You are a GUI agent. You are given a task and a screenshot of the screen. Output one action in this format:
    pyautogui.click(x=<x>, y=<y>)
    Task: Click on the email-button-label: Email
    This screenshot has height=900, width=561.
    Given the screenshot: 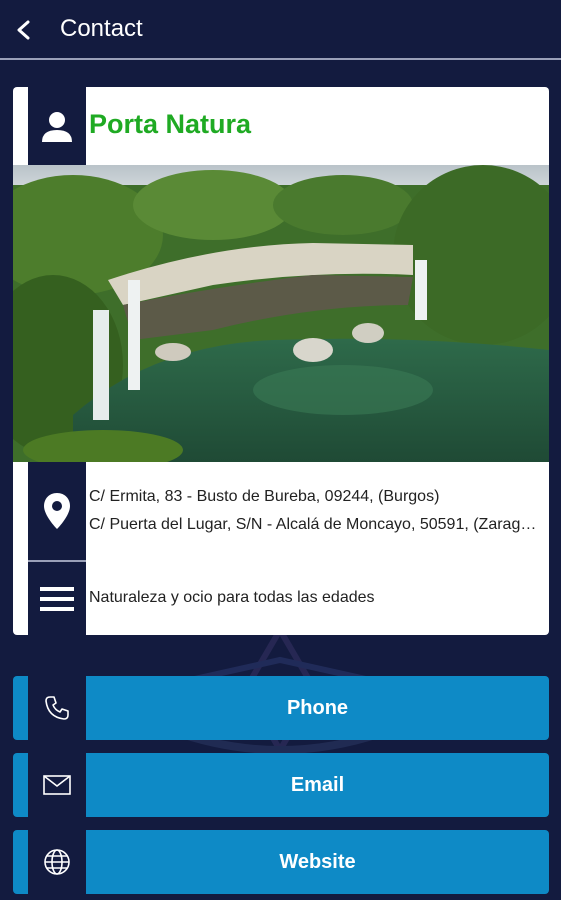 What is the action you would take?
    pyautogui.click(x=317, y=784)
    